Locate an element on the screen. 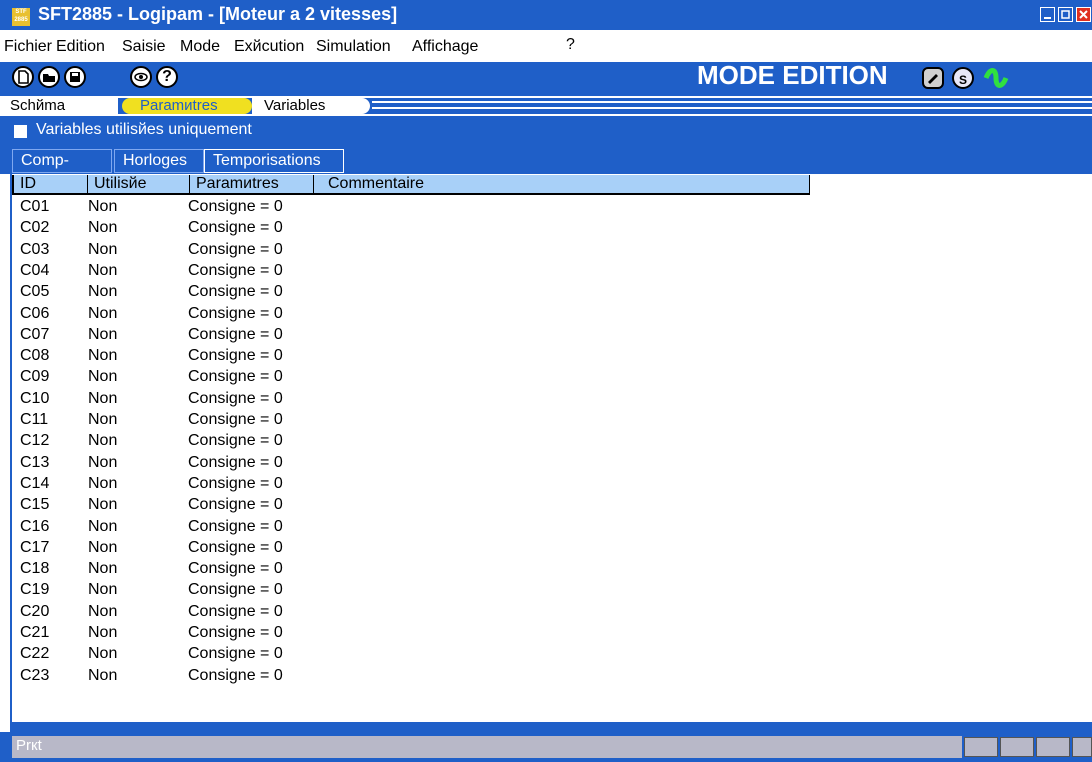  maximize-button is located at coordinates (1065, 14).